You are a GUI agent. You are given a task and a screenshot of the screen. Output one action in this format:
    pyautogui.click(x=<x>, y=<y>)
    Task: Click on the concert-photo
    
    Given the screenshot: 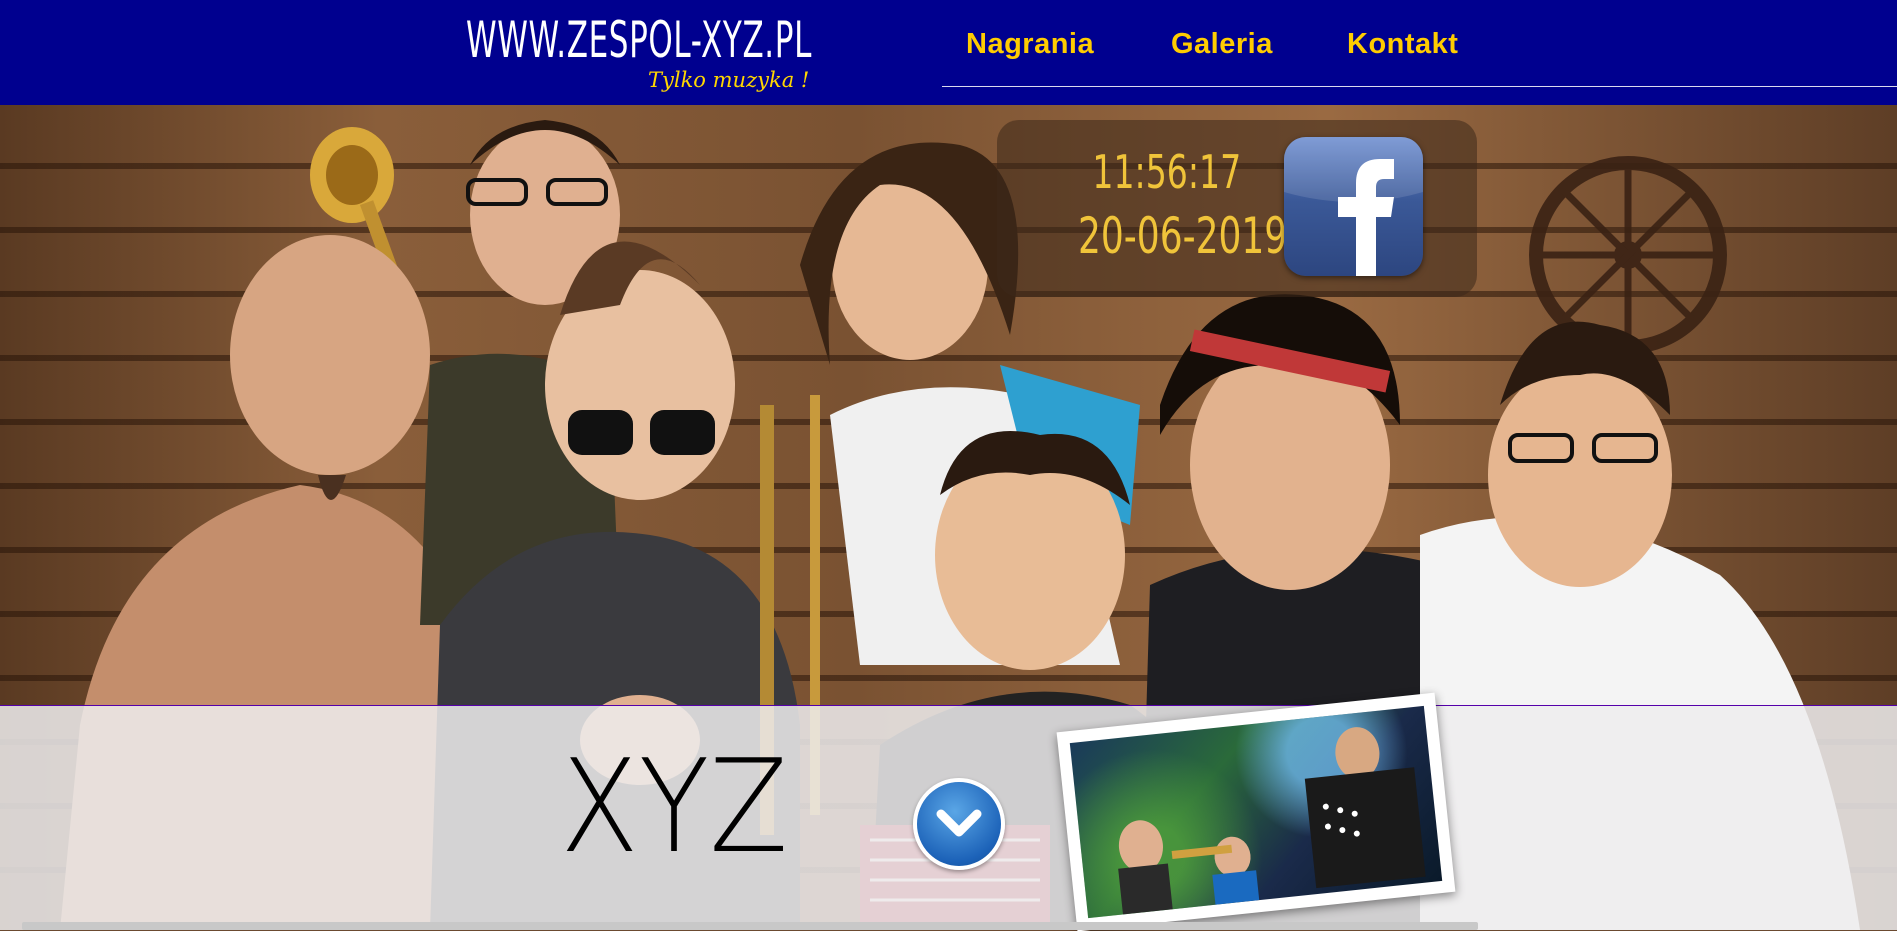 What is the action you would take?
    pyautogui.click(x=1256, y=812)
    